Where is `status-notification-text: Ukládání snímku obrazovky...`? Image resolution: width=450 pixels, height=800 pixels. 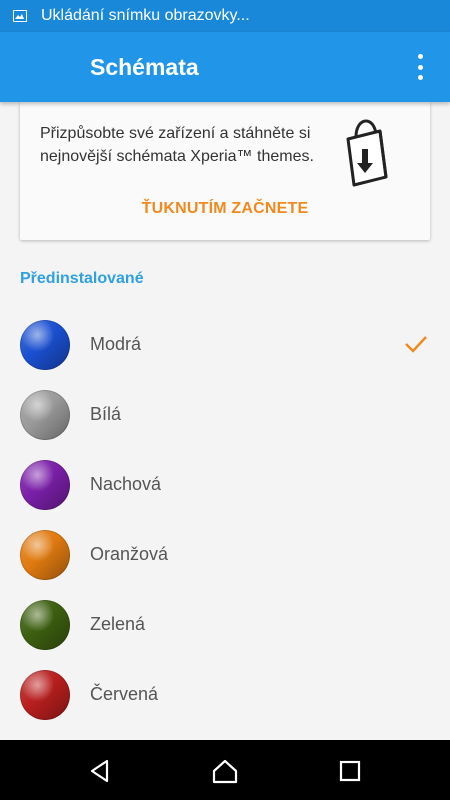 status-notification-text: Ukládání snímku obrazovky... is located at coordinates (145, 15).